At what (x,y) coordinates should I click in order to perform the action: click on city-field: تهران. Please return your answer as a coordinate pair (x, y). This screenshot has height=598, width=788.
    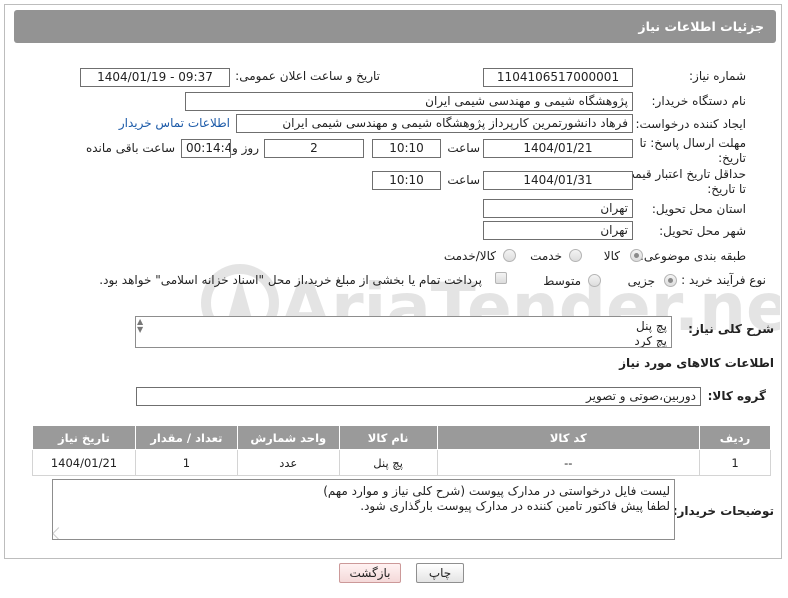
    Looking at the image, I should click on (558, 230).